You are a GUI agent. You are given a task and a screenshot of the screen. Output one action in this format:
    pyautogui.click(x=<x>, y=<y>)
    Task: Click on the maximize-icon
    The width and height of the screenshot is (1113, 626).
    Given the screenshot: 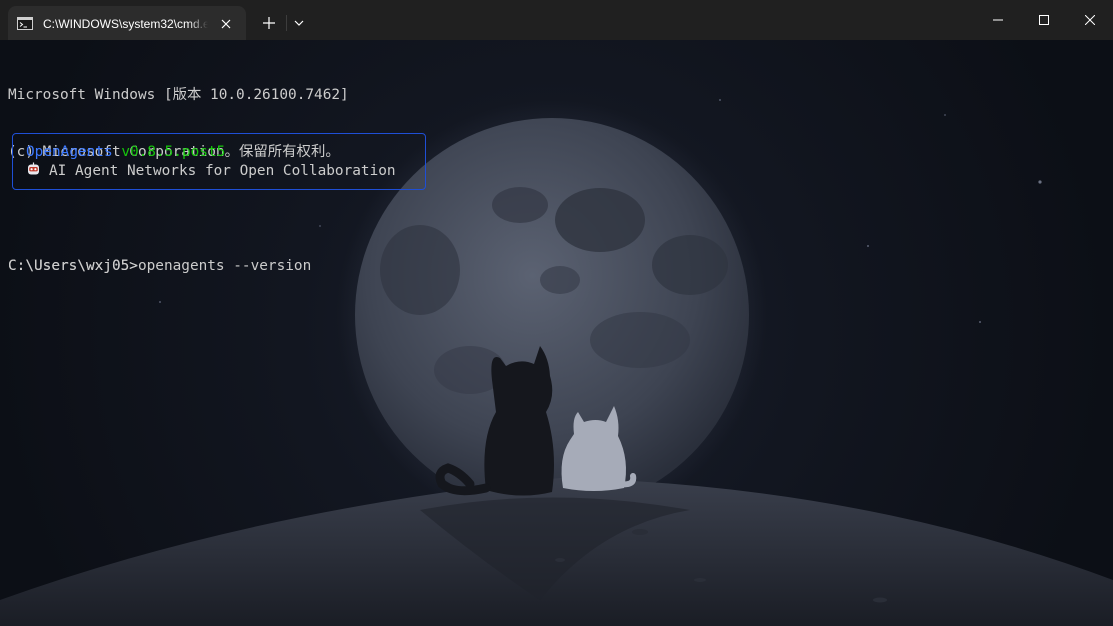 What is the action you would take?
    pyautogui.click(x=1044, y=20)
    